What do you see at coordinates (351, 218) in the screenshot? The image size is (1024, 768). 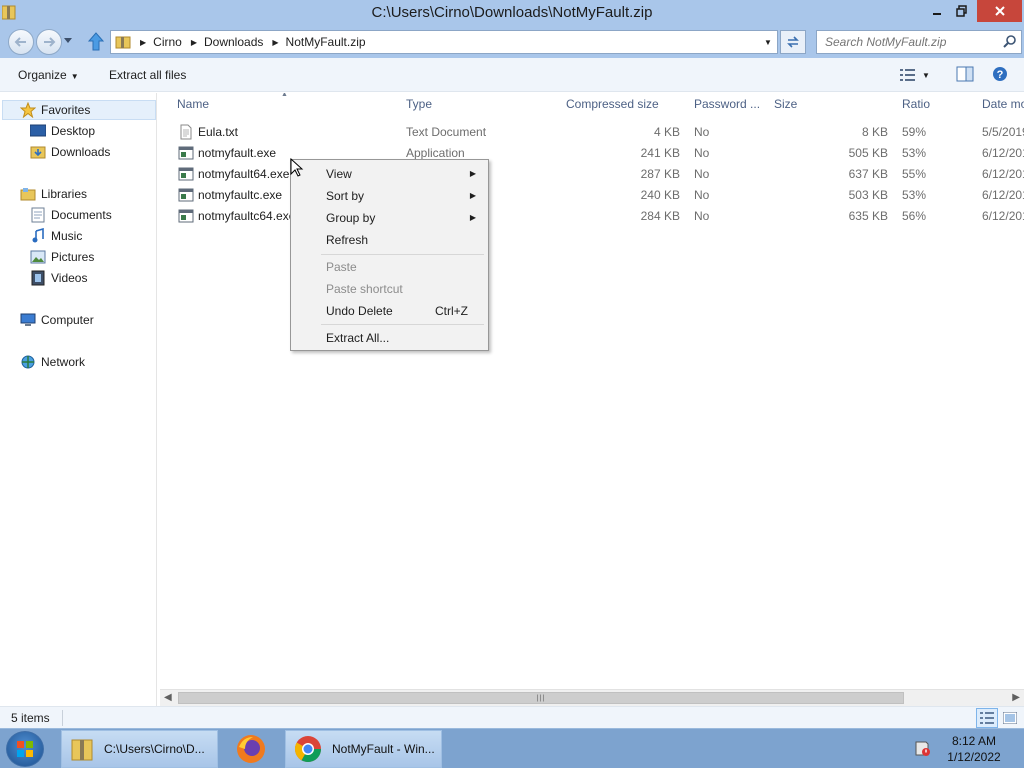 I see `menu-item-group-by-label: Group by` at bounding box center [351, 218].